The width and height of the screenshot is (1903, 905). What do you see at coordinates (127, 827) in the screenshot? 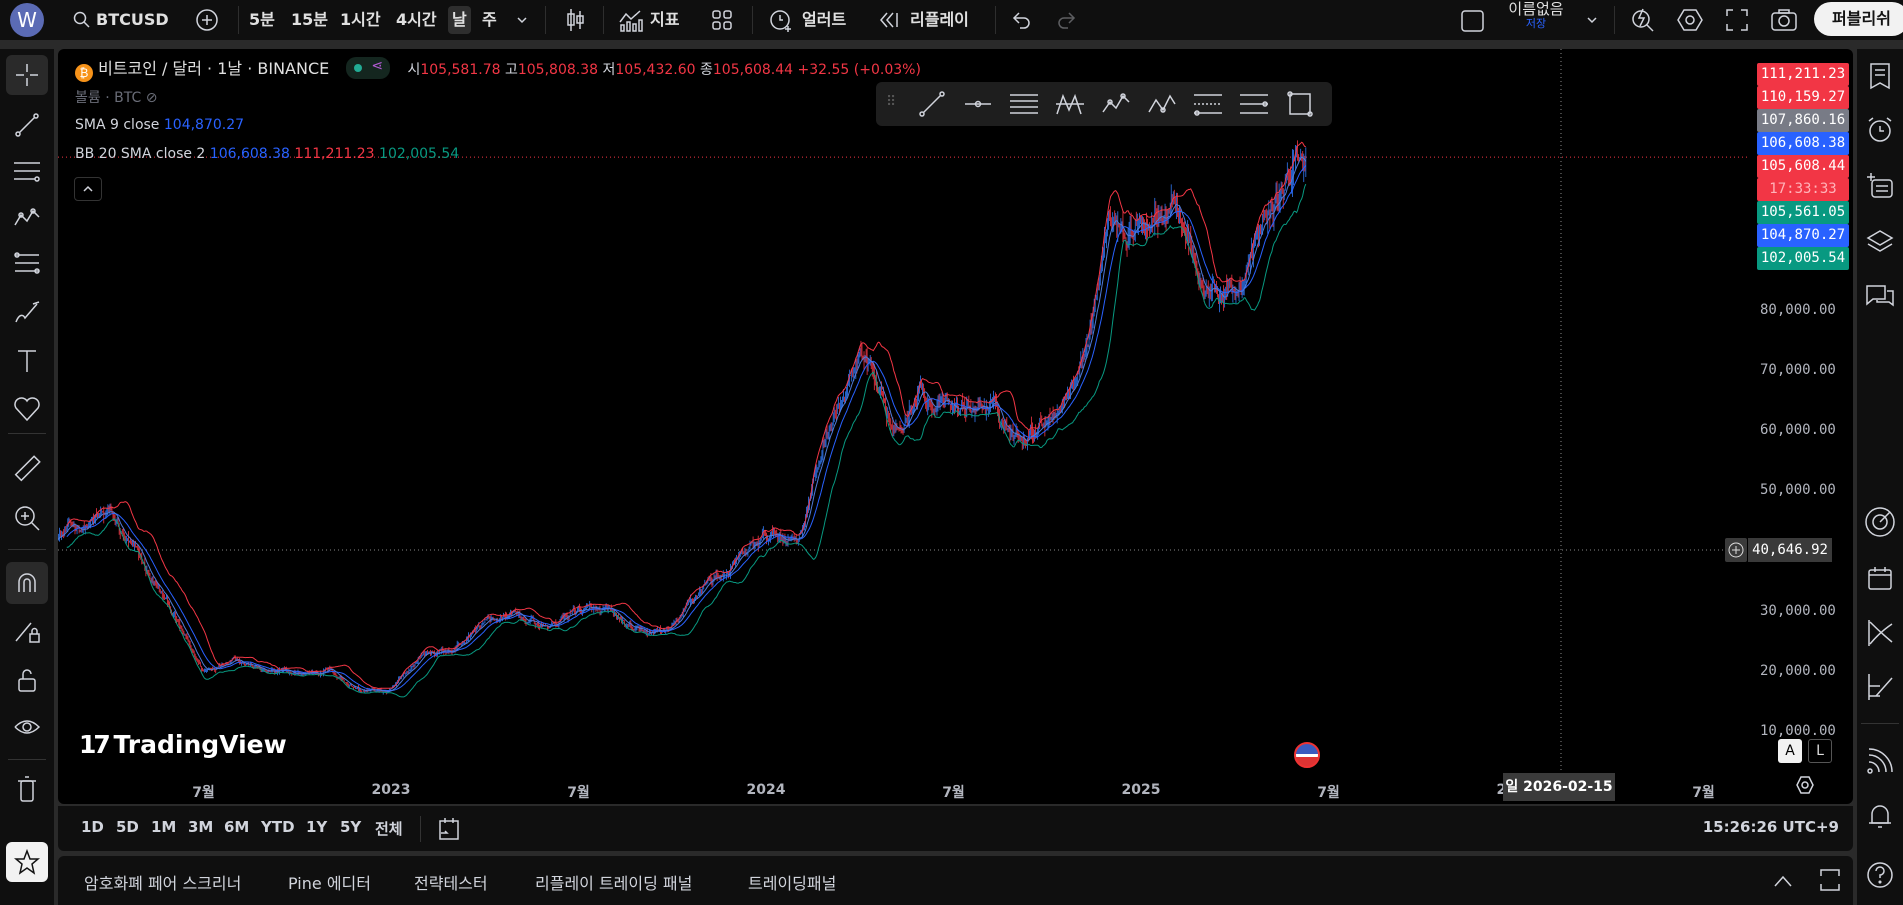
I see `range-5d: 5D` at bounding box center [127, 827].